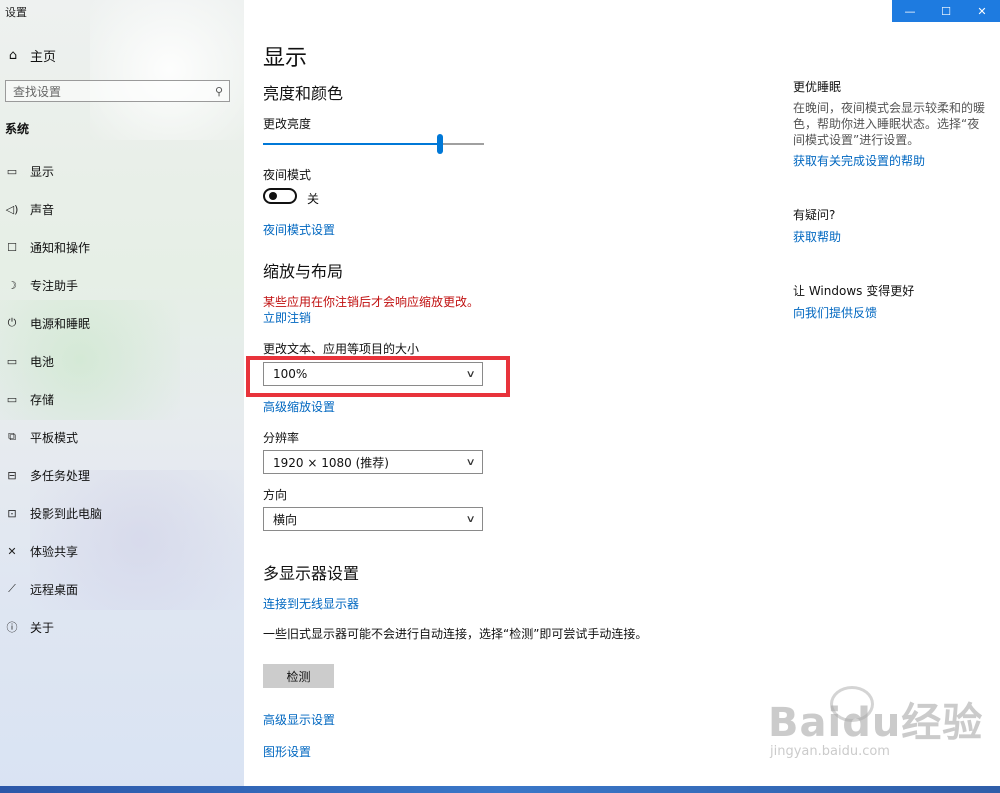 The image size is (1000, 793). What do you see at coordinates (219, 91) in the screenshot?
I see `search-icon: ⚲` at bounding box center [219, 91].